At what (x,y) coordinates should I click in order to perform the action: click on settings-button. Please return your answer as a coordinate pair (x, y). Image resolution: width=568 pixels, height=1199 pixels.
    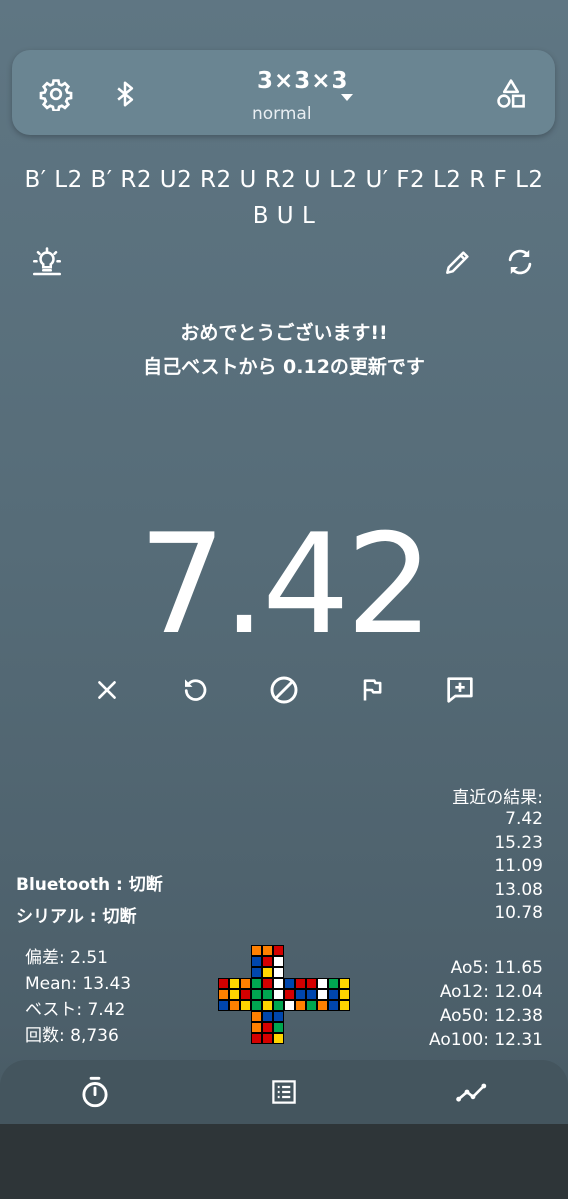
    Looking at the image, I should click on (56, 94).